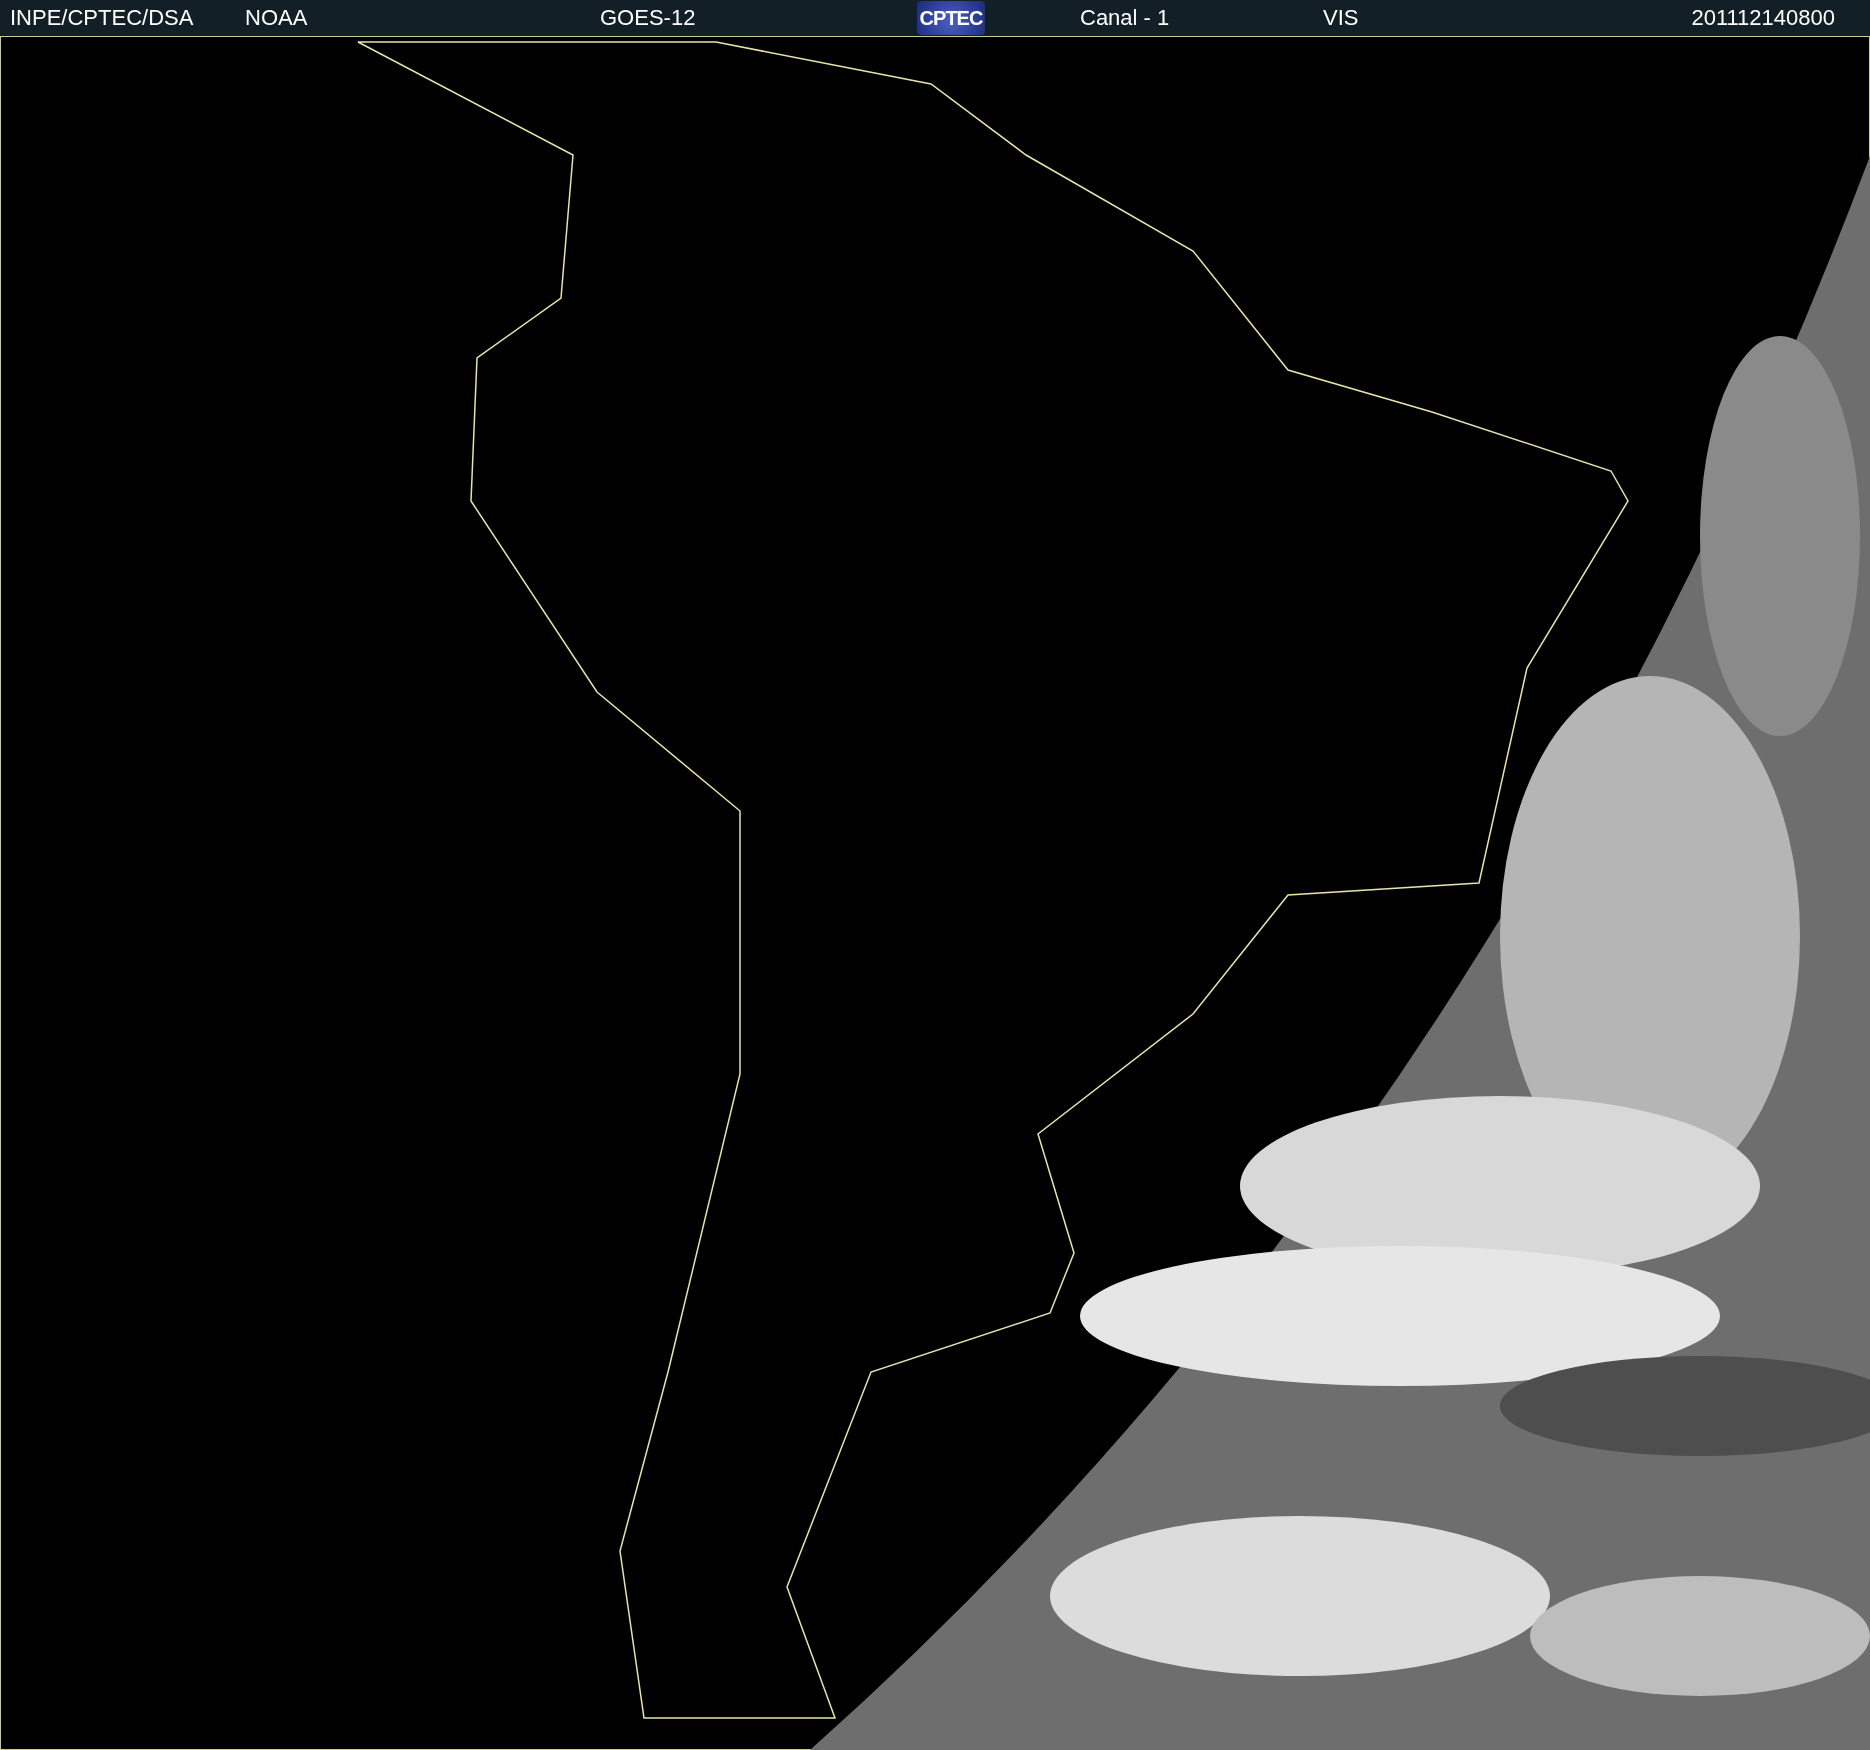  What do you see at coordinates (102, 18) in the screenshot?
I see `source-label: INPE/CPTEC/DSA` at bounding box center [102, 18].